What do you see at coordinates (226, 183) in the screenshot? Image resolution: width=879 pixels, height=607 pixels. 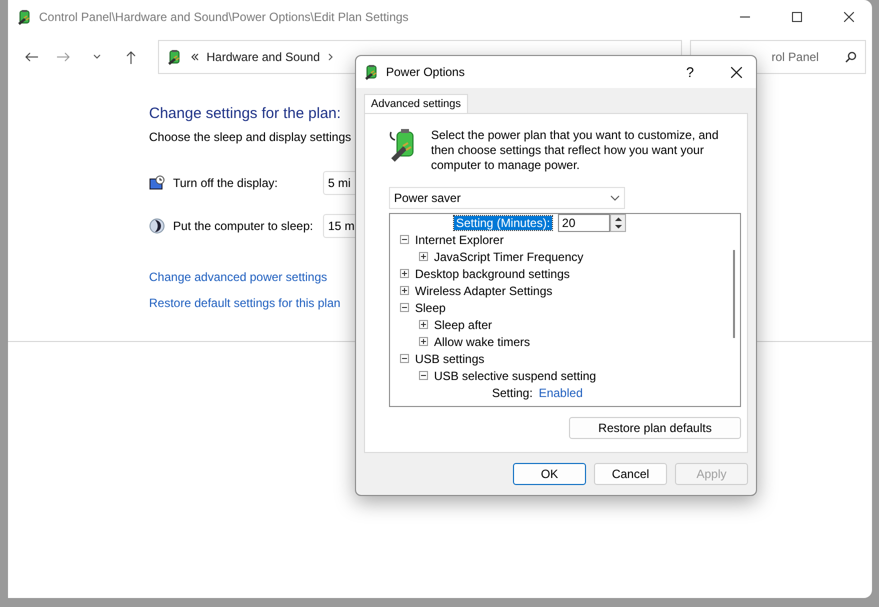 I see `setting-label: Turn off the display:` at bounding box center [226, 183].